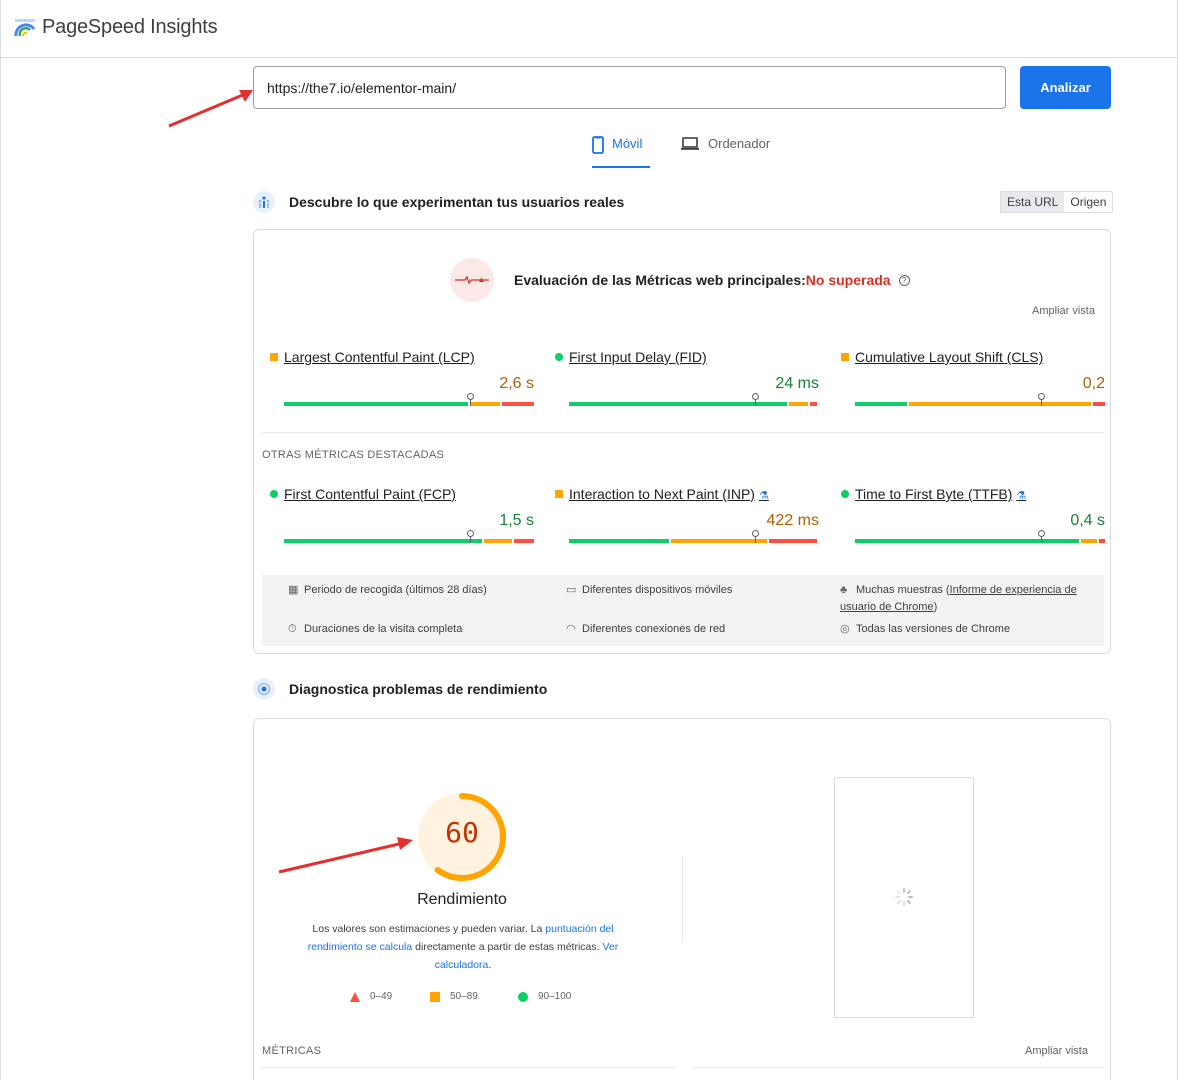 The height and width of the screenshot is (1080, 1178). What do you see at coordinates (379, 357) in the screenshot?
I see `metric-name: Largest Contentful Paint (LCP)` at bounding box center [379, 357].